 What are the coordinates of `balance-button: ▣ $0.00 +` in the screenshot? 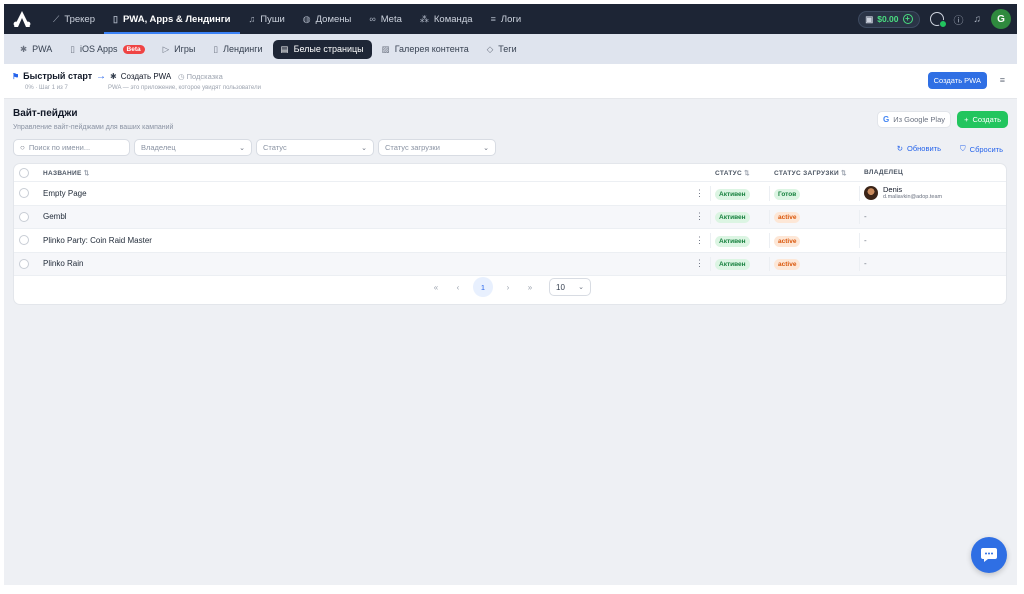 It's located at (889, 19).